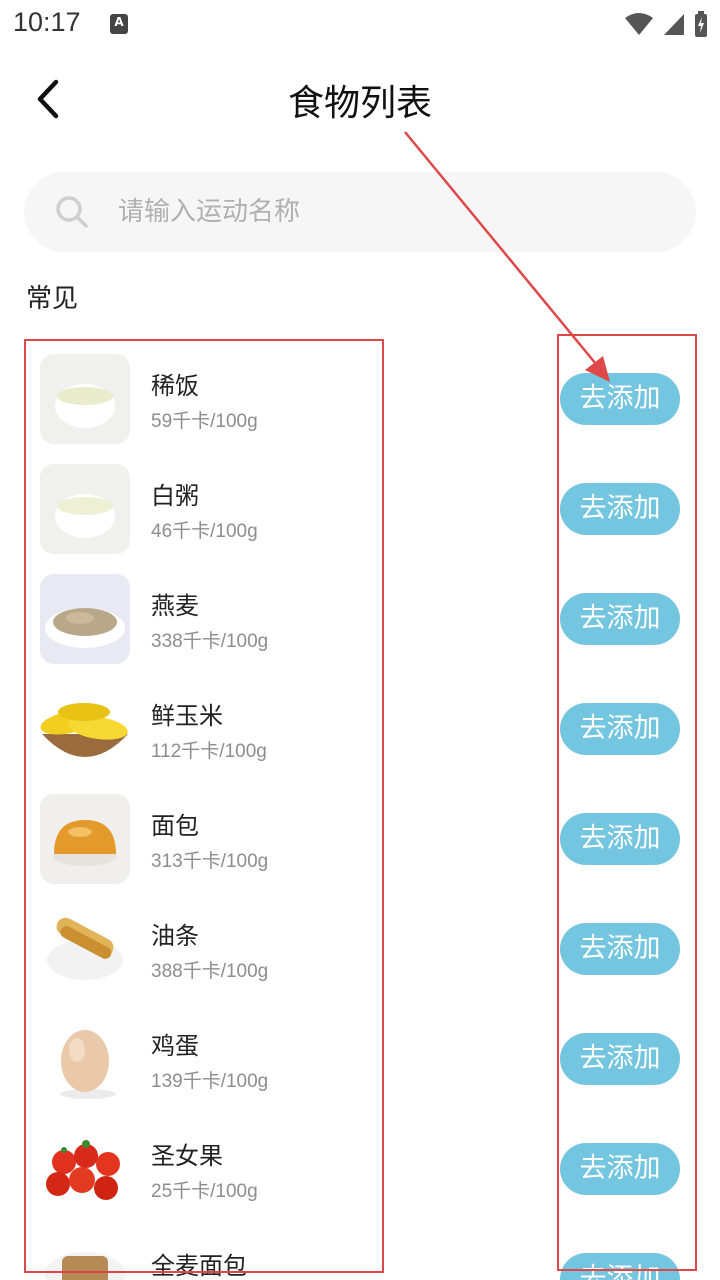 Image resolution: width=720 pixels, height=1280 pixels. I want to click on battery-icon, so click(701, 24).